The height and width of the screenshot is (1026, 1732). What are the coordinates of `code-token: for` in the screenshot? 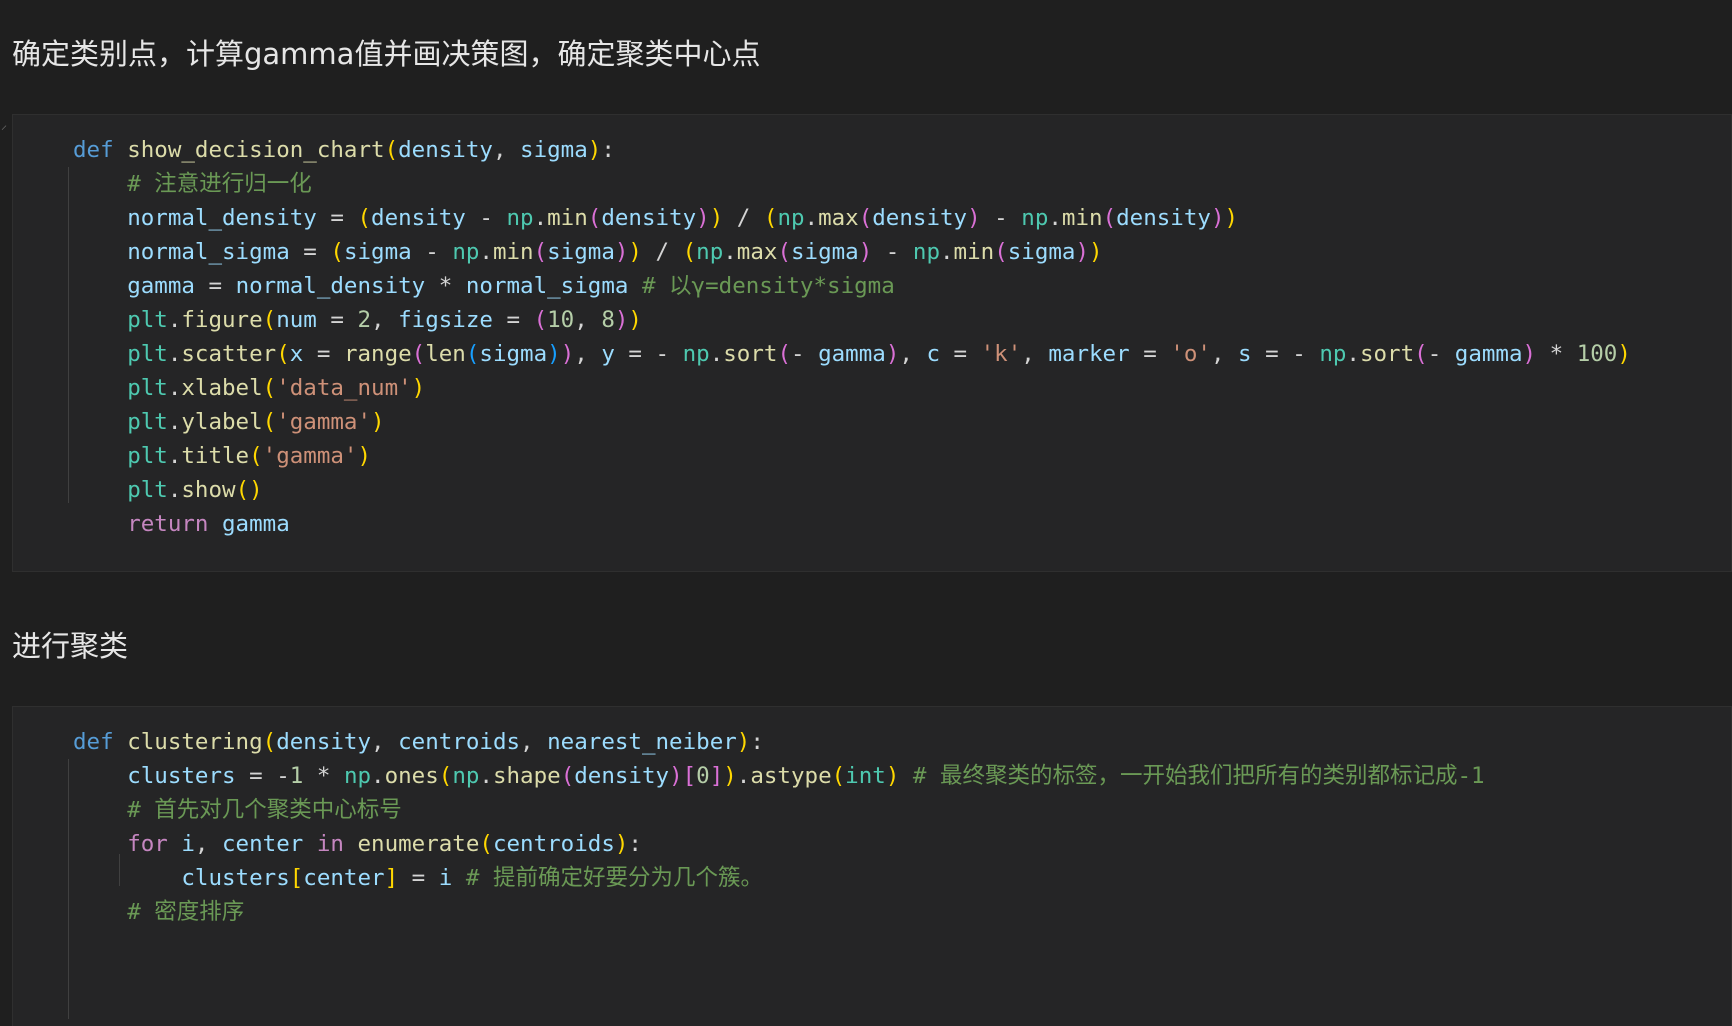 It's located at (147, 844).